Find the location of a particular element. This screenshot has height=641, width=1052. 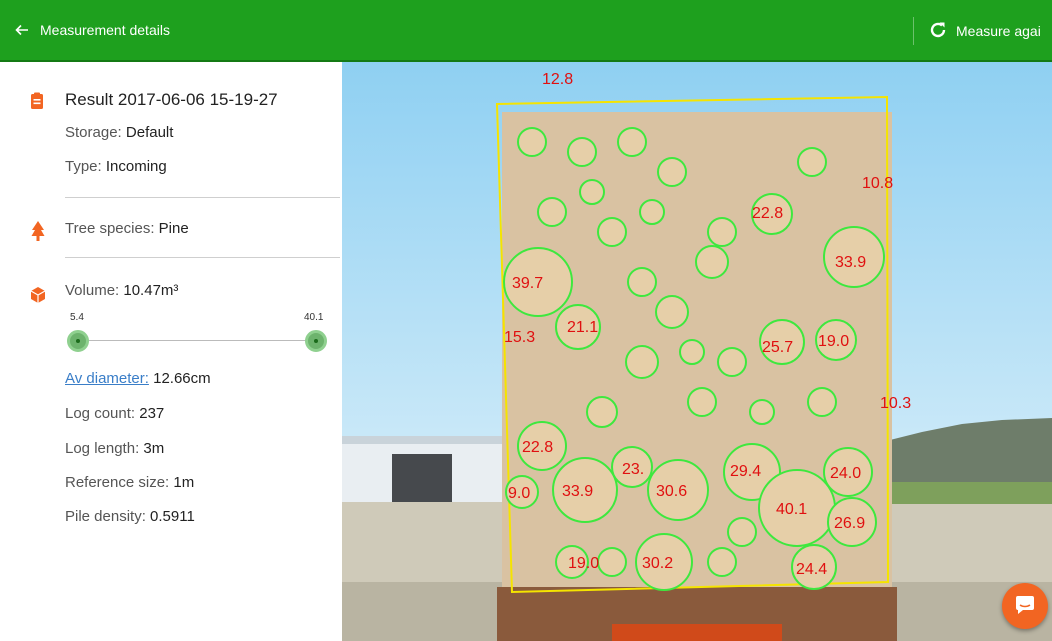

range-max-handle is located at coordinates (316, 341).